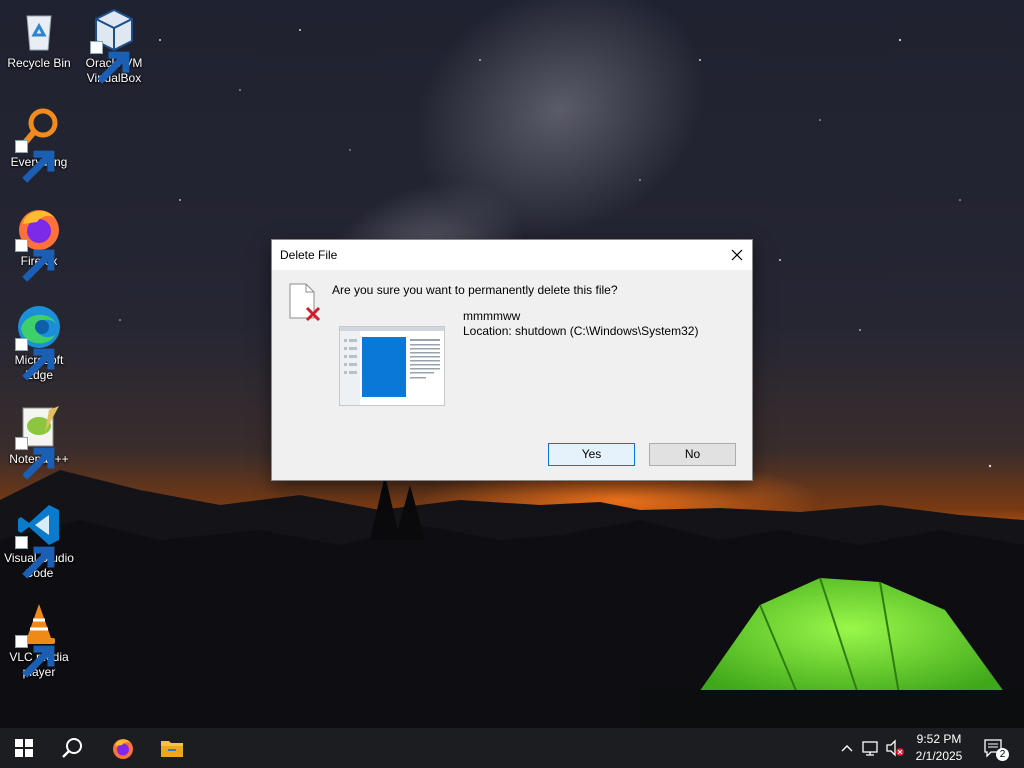 Image resolution: width=1024 pixels, height=768 pixels. I want to click on speaker-muted-icon, so click(895, 748).